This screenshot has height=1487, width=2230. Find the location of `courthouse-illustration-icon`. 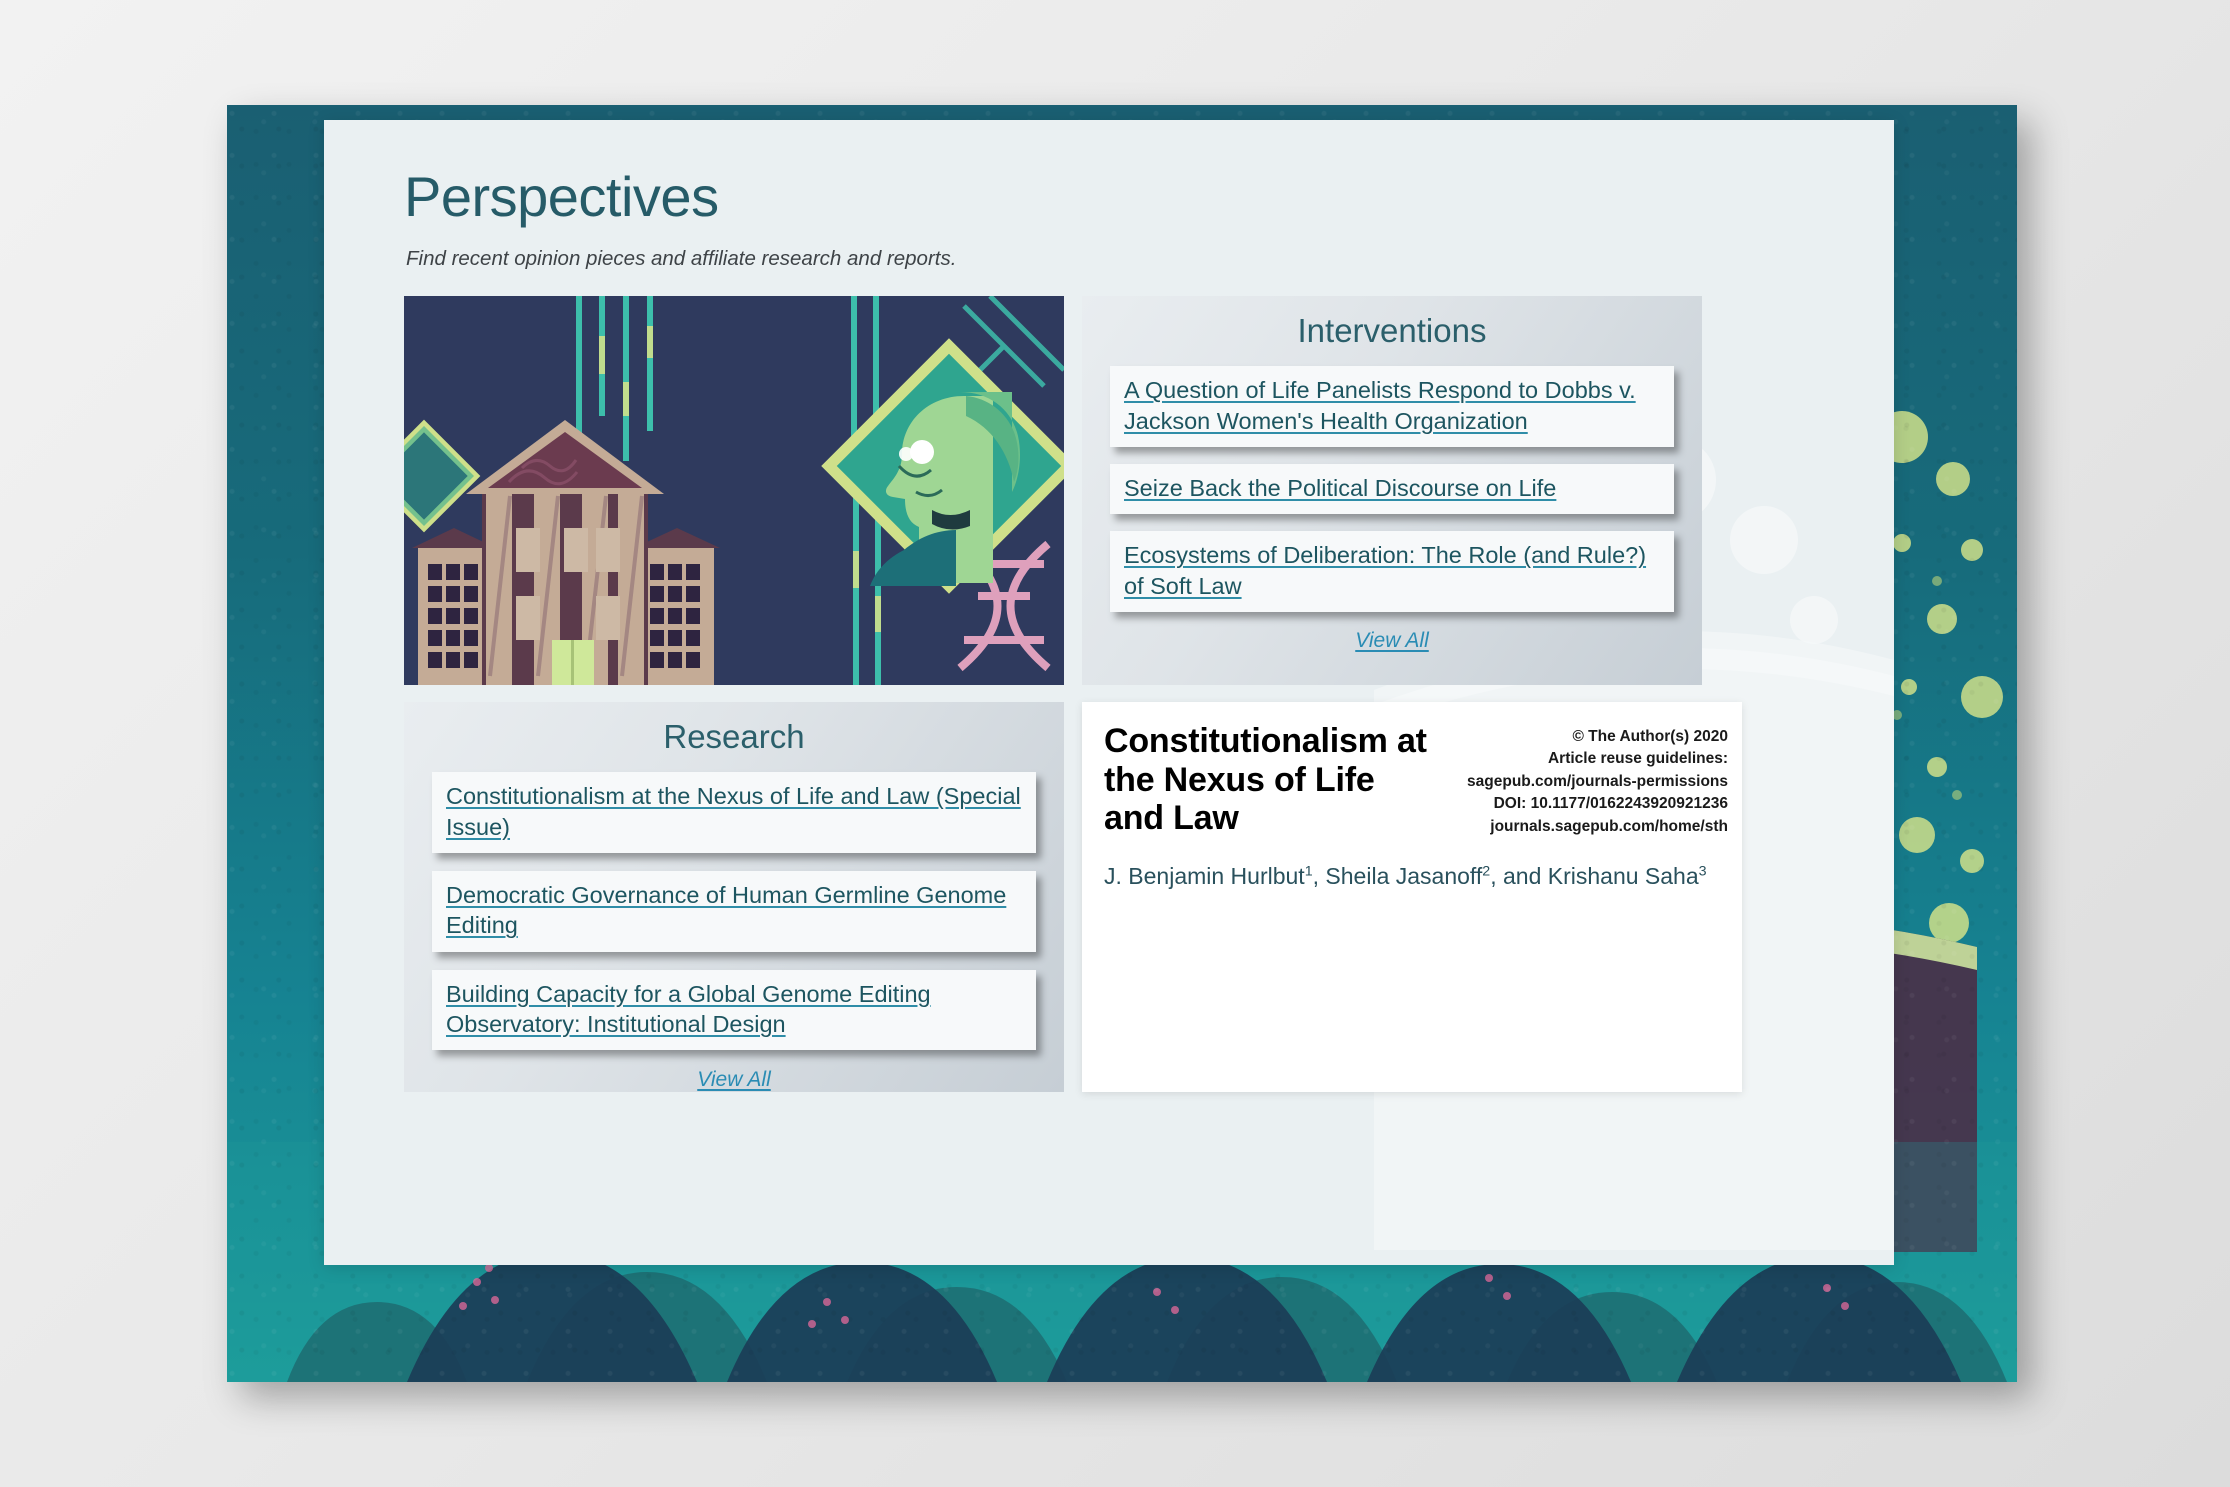

courthouse-illustration-icon is located at coordinates (734, 490).